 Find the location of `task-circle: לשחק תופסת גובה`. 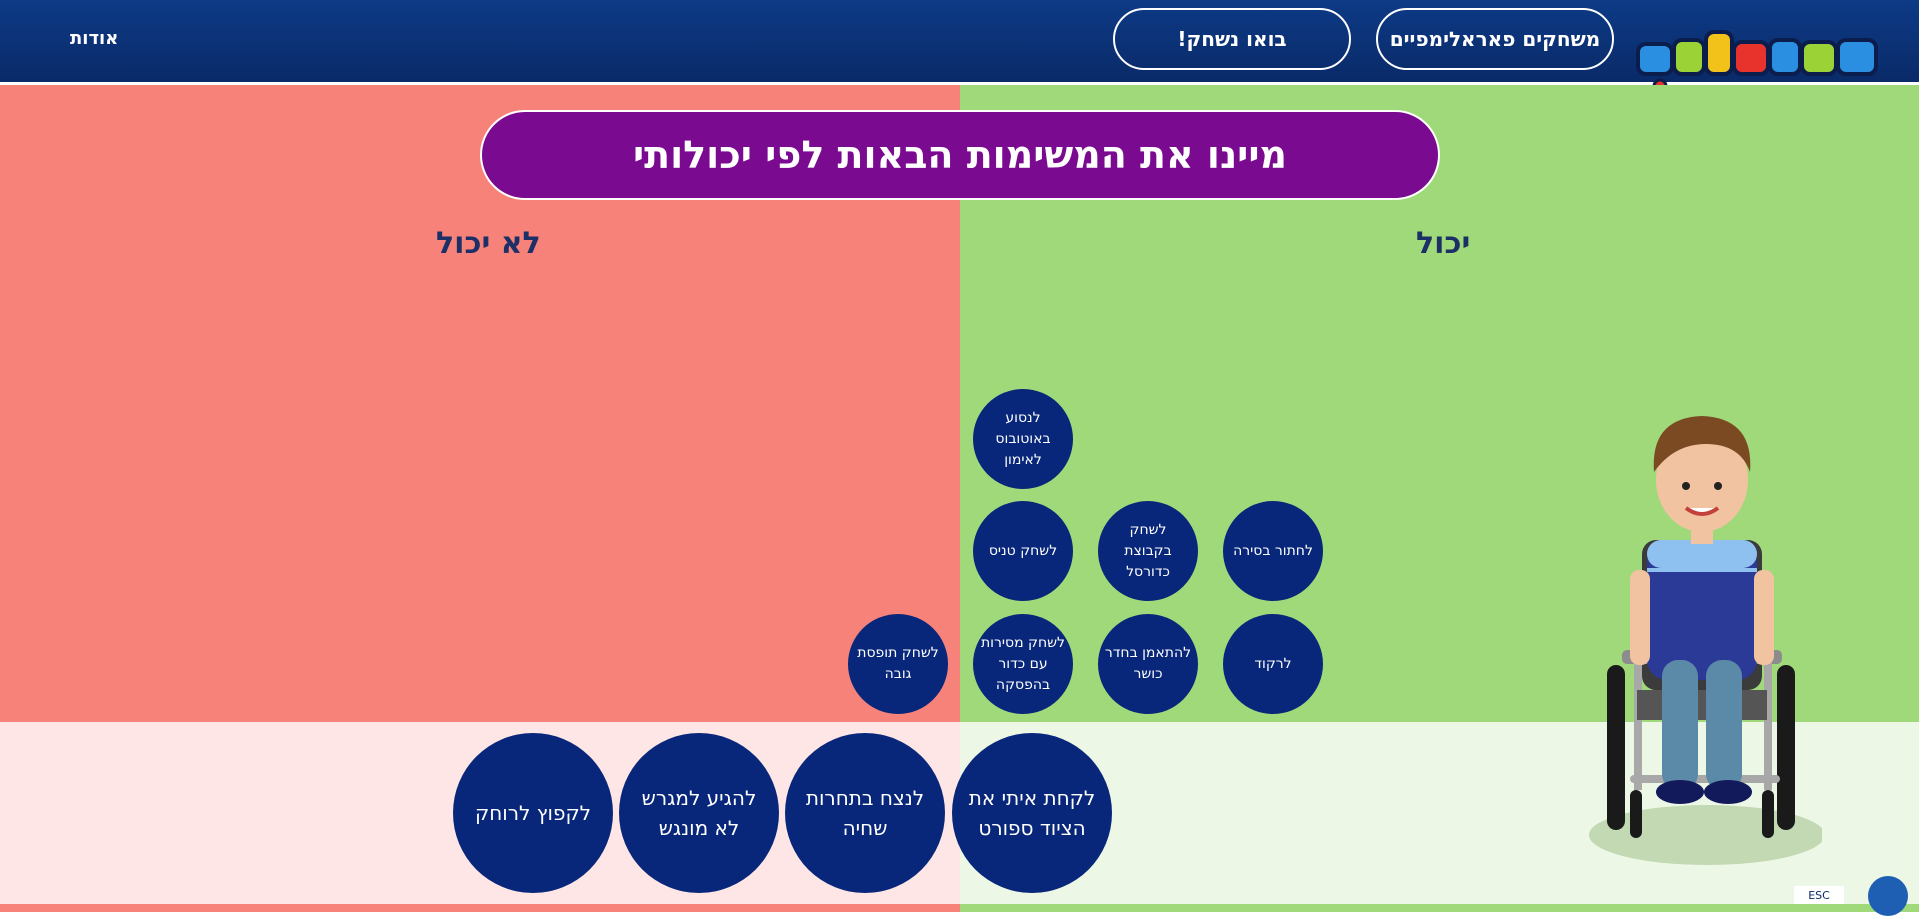

task-circle: לשחק תופסת גובה is located at coordinates (898, 664).